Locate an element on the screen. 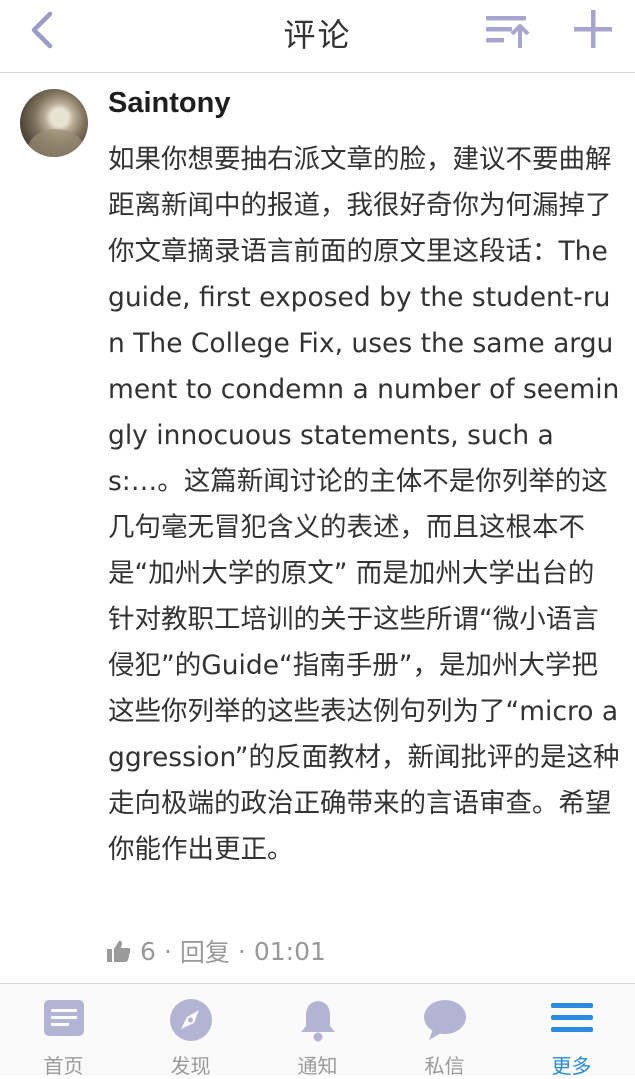 The image size is (635, 1079). tab-home: 首页 is located at coordinates (63, 1031).